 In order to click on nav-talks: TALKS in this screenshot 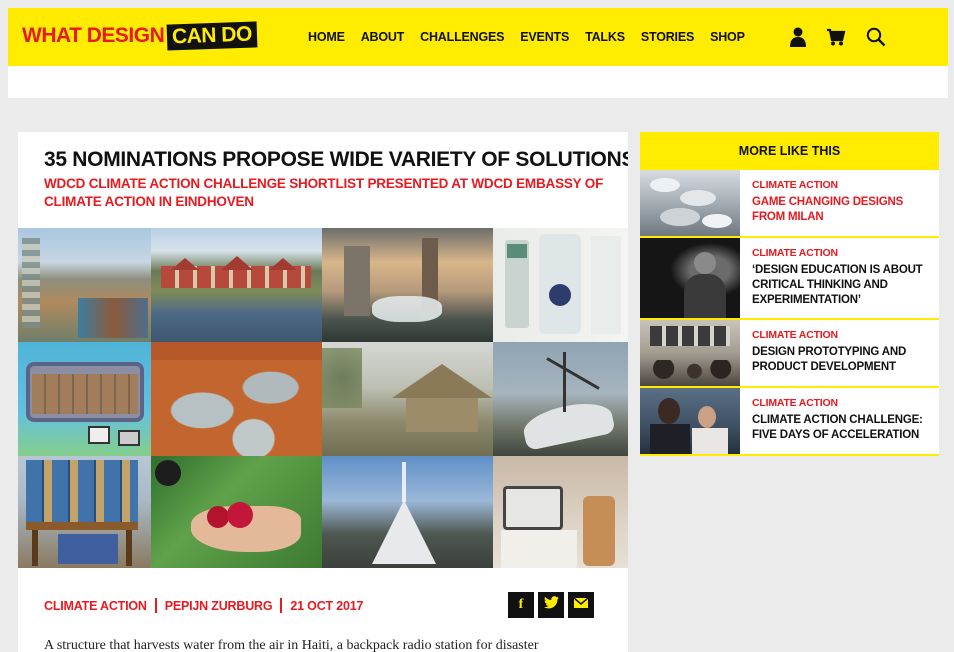, I will do `click(605, 37)`.